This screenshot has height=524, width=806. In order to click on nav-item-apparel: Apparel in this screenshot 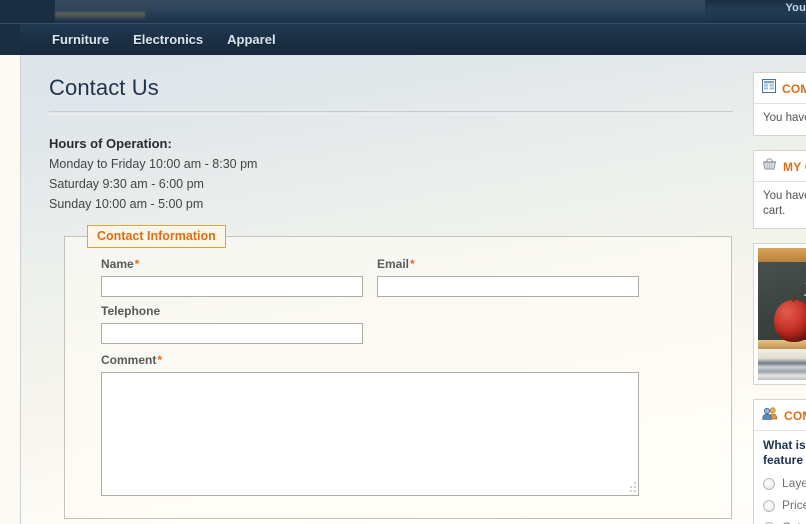, I will do `click(251, 39)`.